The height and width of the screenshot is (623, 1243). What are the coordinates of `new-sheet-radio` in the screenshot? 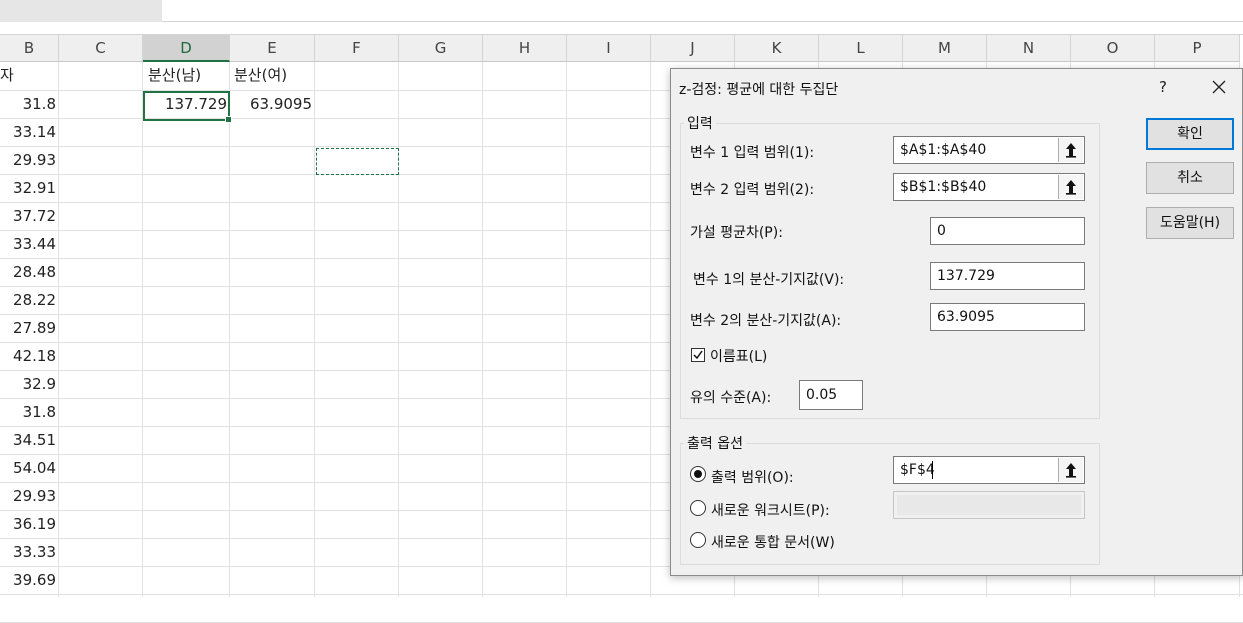 It's located at (698, 508).